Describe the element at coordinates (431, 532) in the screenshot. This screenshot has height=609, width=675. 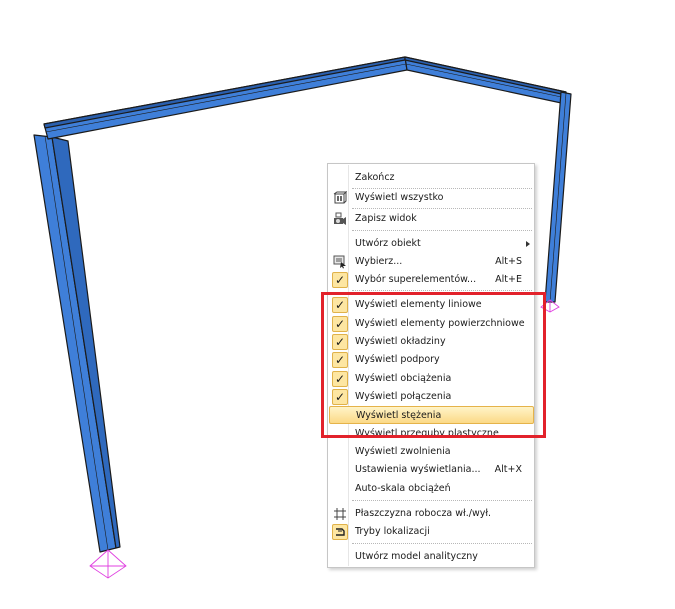
I see `menu-item-locate-modes: Tryby lokalizacji` at that location.